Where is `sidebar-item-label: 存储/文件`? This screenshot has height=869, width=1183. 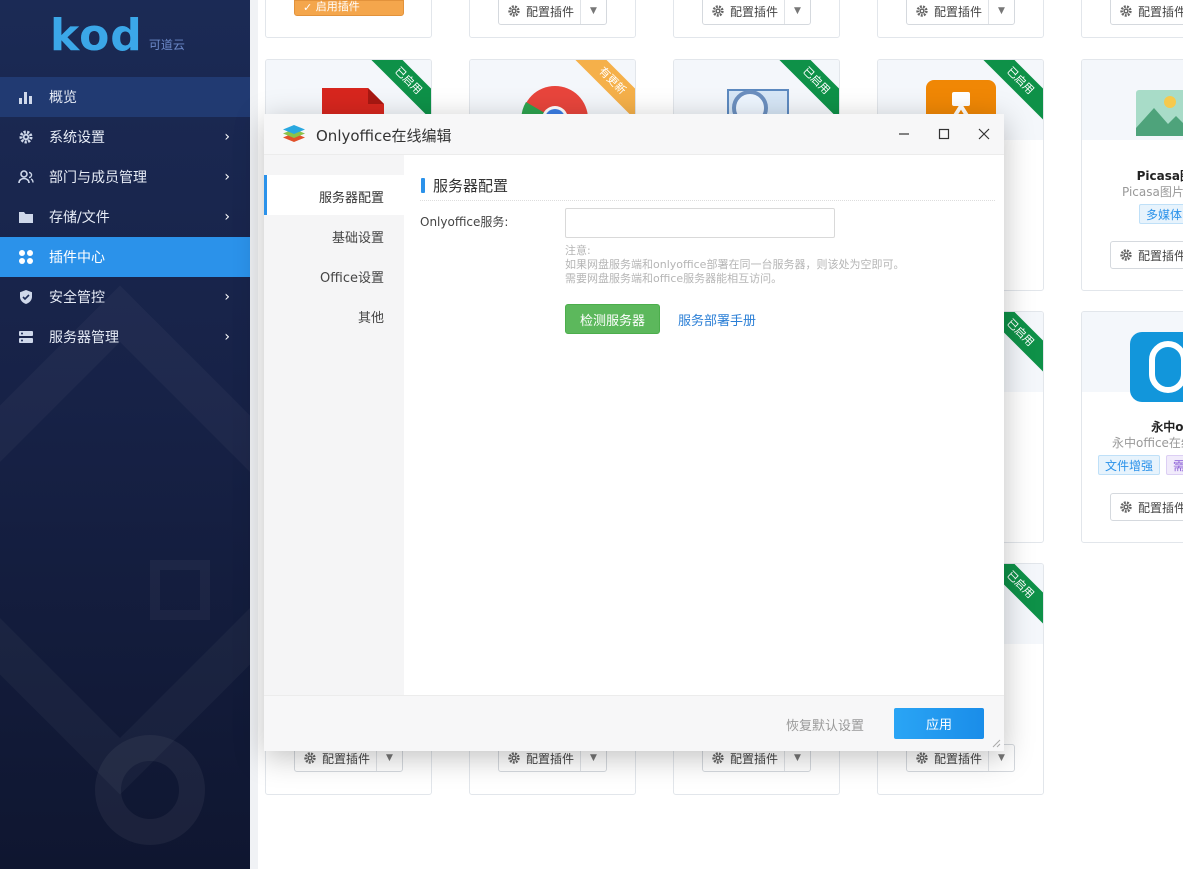 sidebar-item-label: 存储/文件 is located at coordinates (79, 218).